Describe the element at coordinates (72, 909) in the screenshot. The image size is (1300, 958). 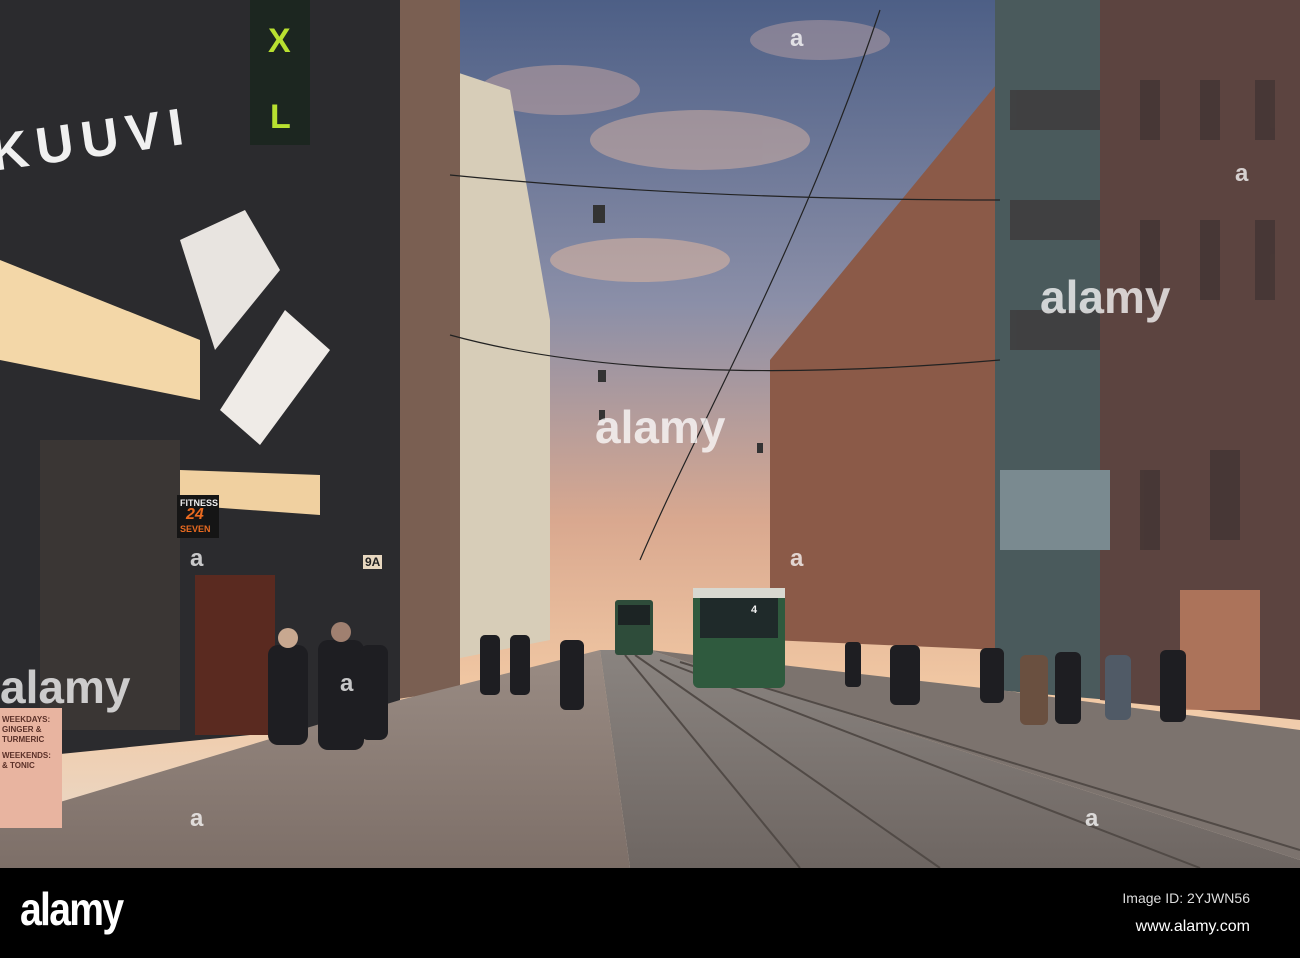
I see `alamy-logo: alamy` at that location.